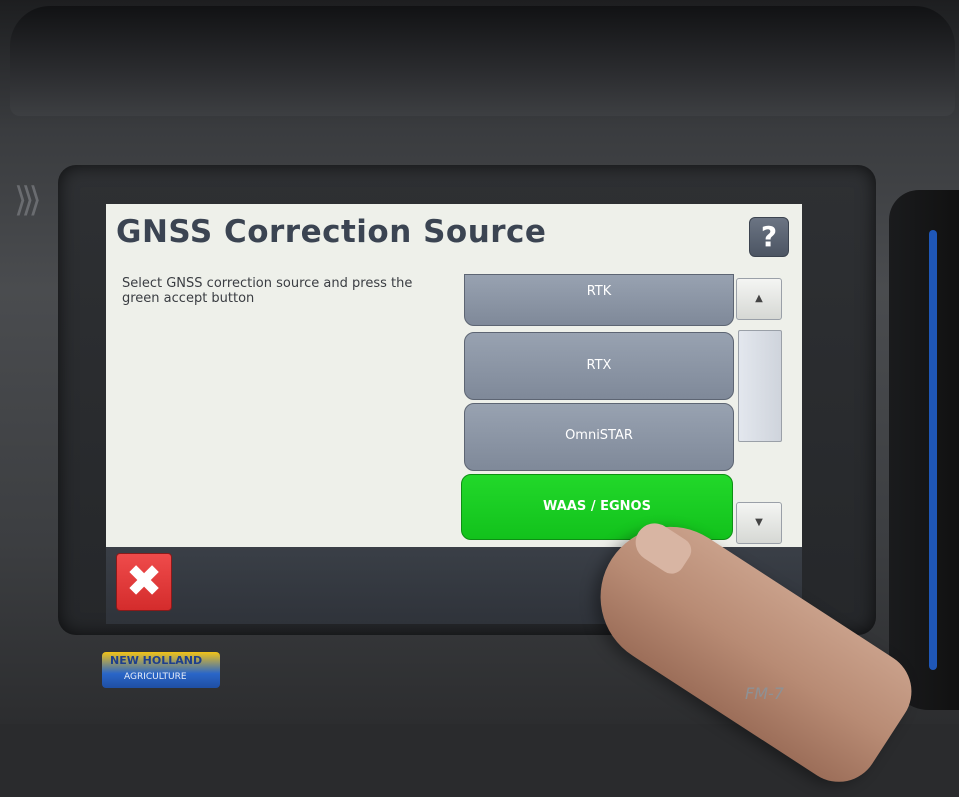 Image resolution: width=959 pixels, height=797 pixels. I want to click on brand-subtitle: AGRICULTURE, so click(155, 677).